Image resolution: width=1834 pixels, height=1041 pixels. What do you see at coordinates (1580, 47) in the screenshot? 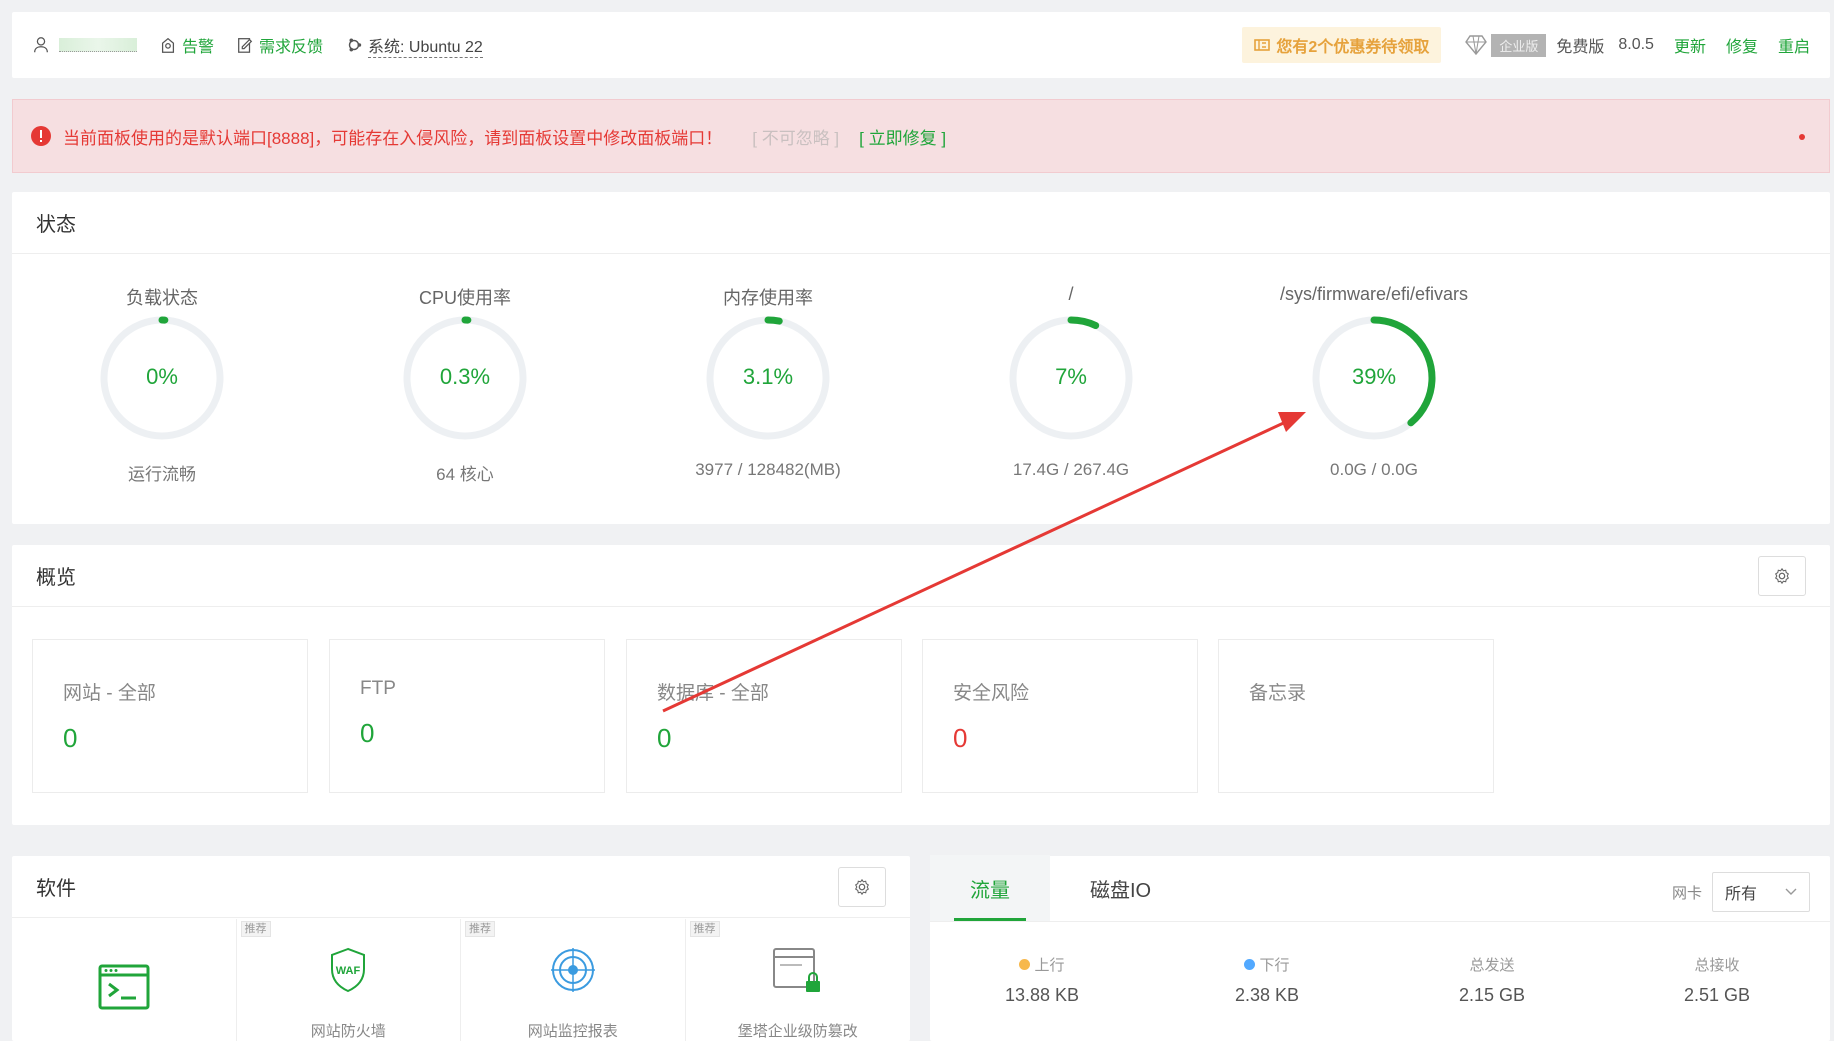
I see `edition-label: 免费版` at bounding box center [1580, 47].